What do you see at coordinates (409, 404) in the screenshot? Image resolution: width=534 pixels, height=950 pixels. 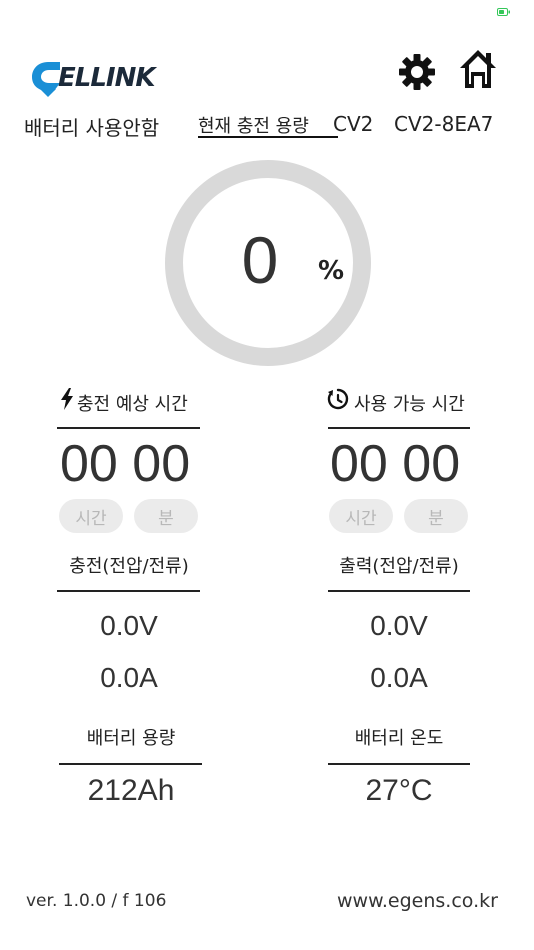 I see `usage-time-title: 사용 가능 시간` at bounding box center [409, 404].